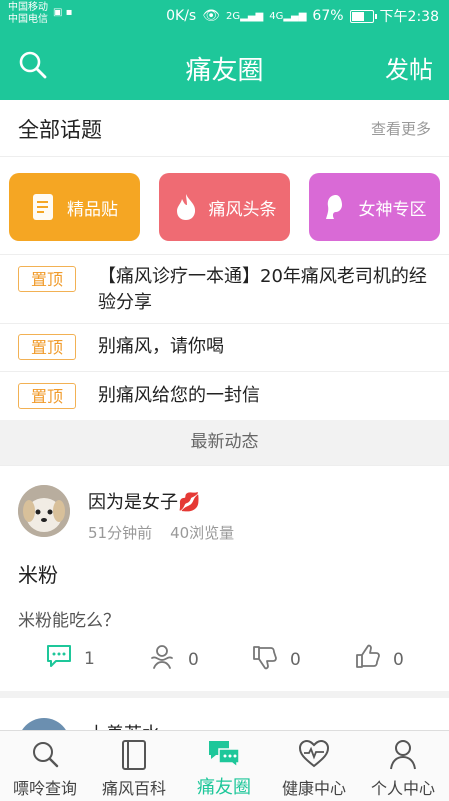 The image size is (449, 801). I want to click on pinned-item: 置顶 别痛风给您的一封信, so click(224, 395).